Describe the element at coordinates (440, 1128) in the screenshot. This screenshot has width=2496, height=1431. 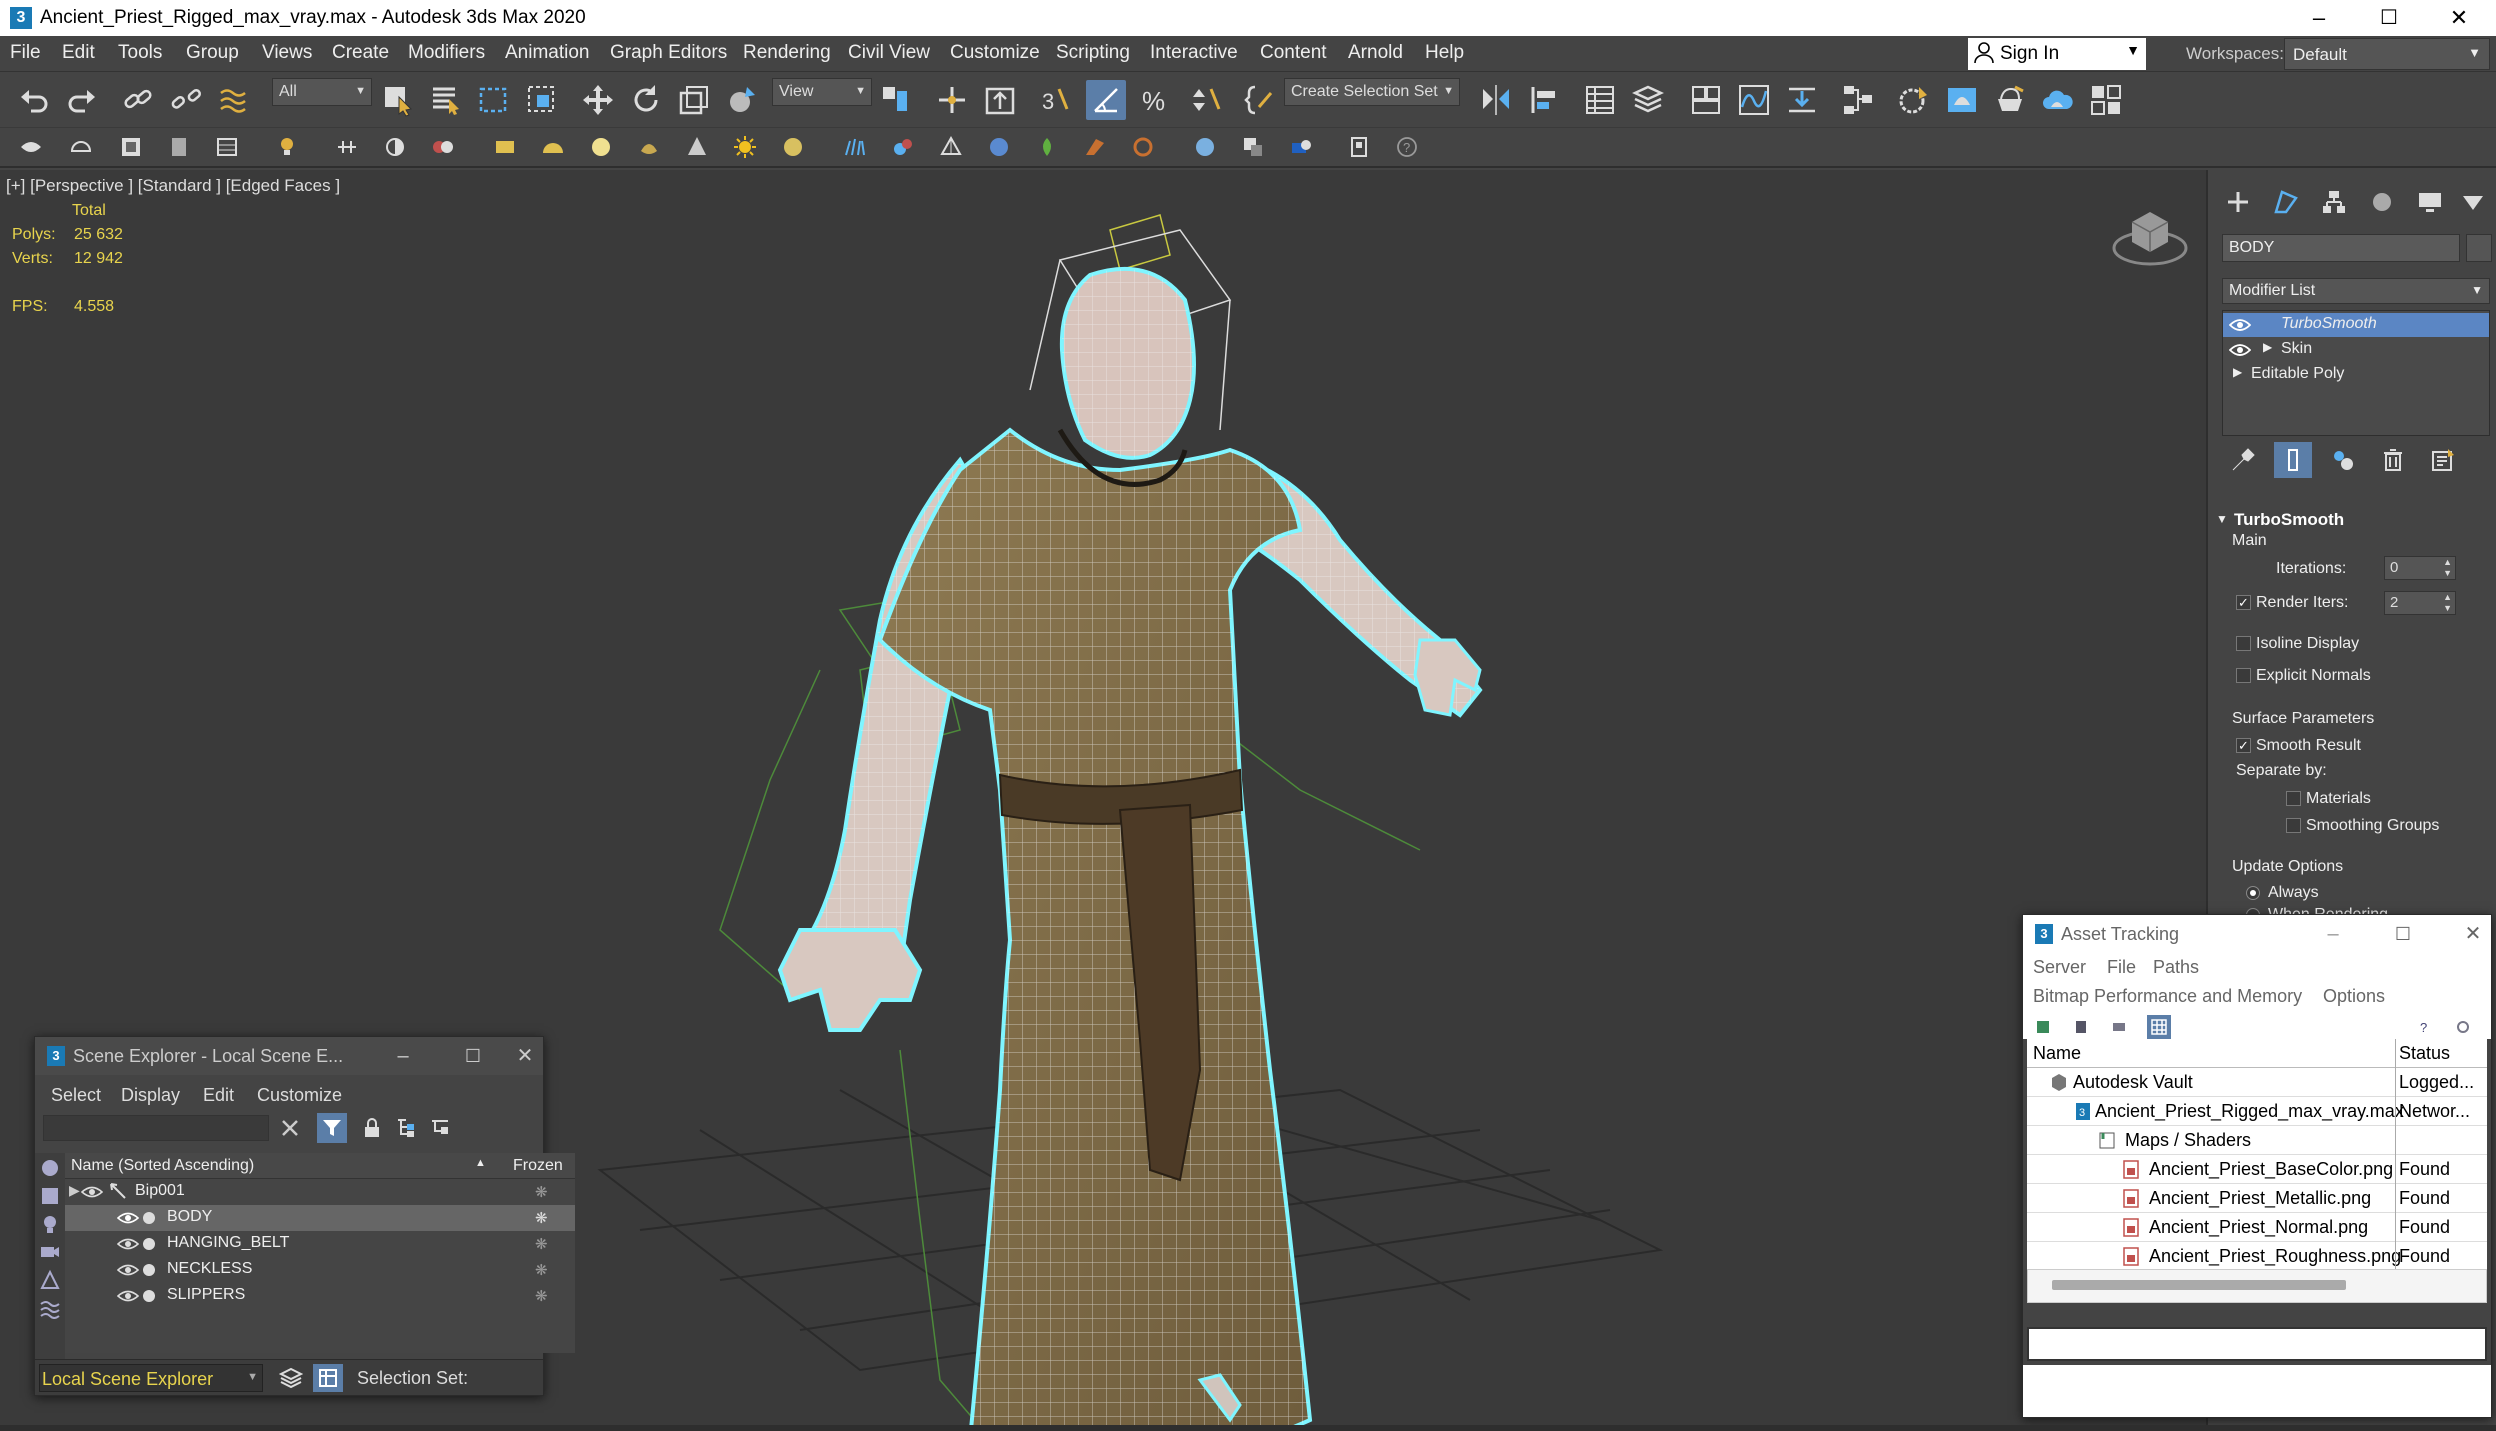
I see `hierarchy-collapse-icon` at that location.